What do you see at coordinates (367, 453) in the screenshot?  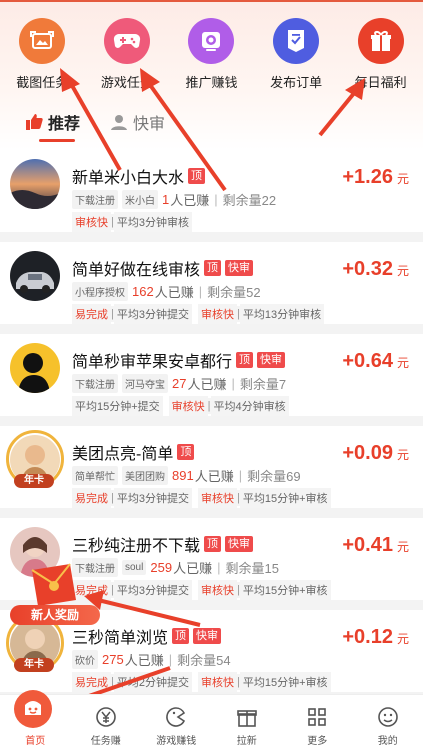 I see `price-value: +0.09` at bounding box center [367, 453].